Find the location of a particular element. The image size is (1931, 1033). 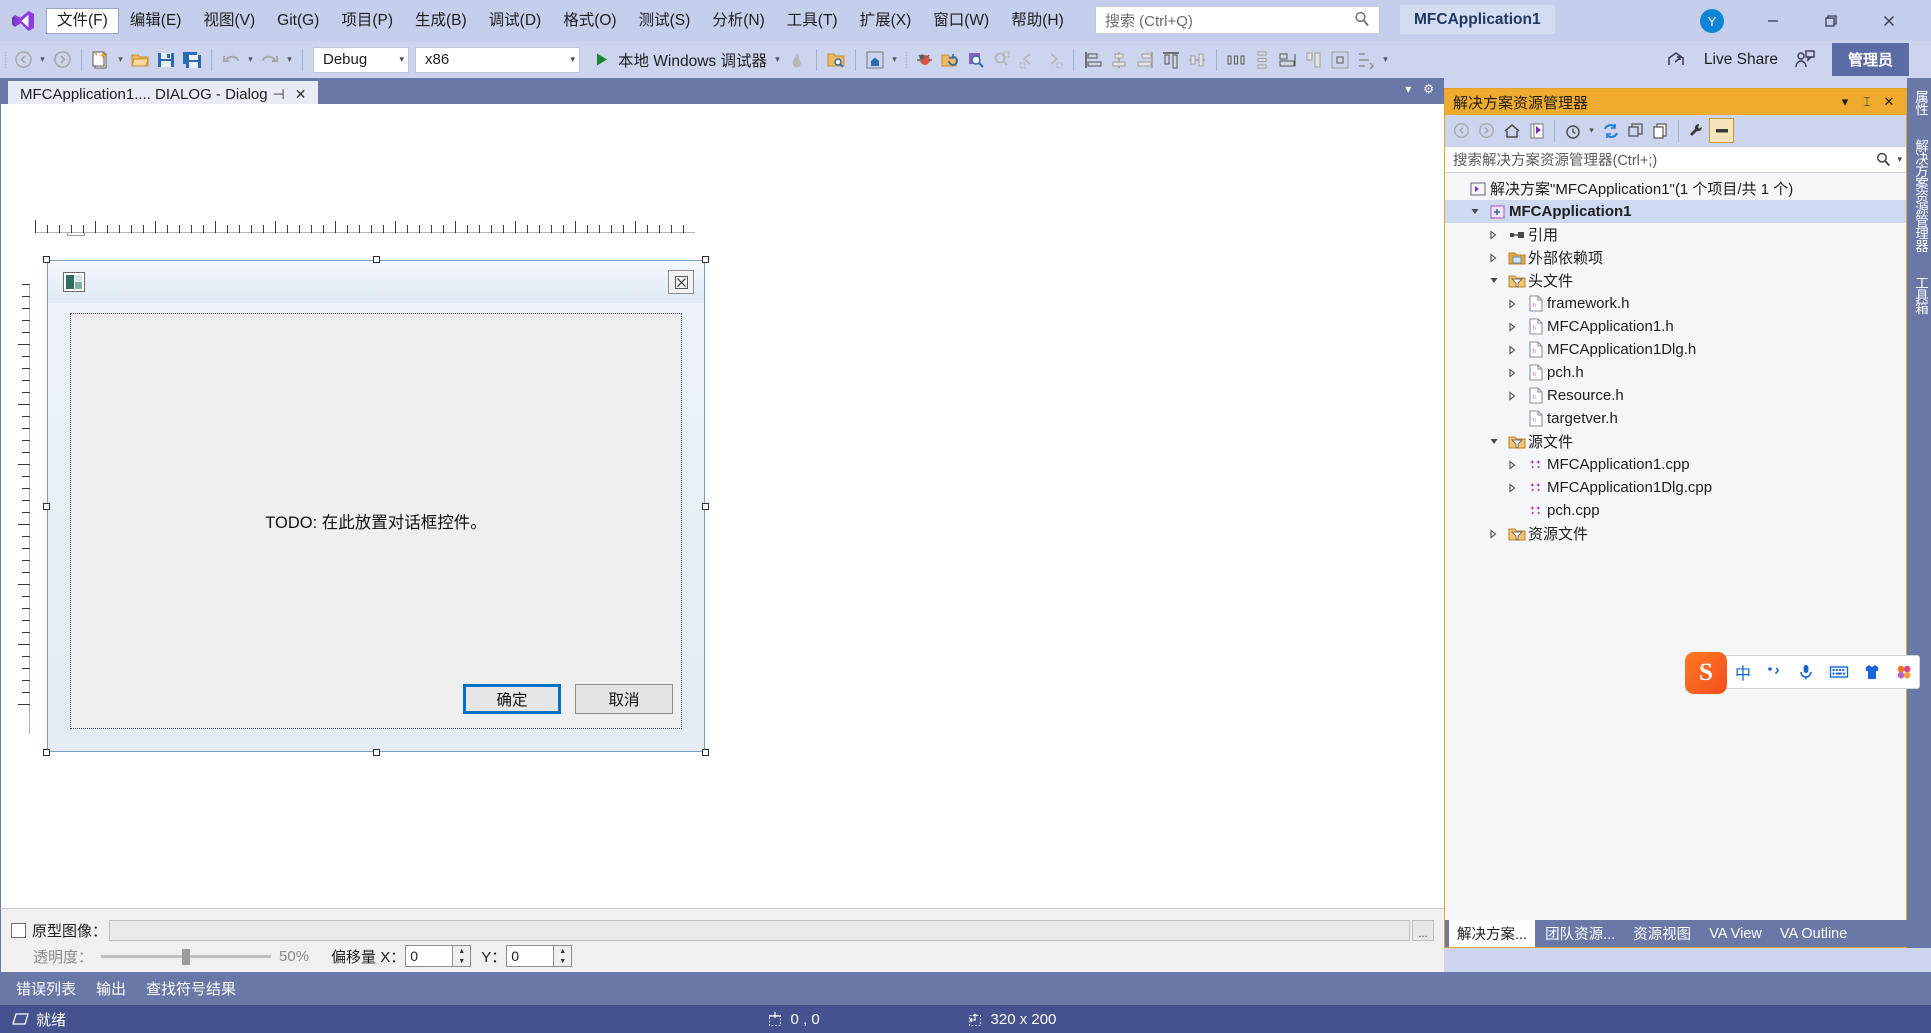

switch-views-icon is located at coordinates (1536, 130).